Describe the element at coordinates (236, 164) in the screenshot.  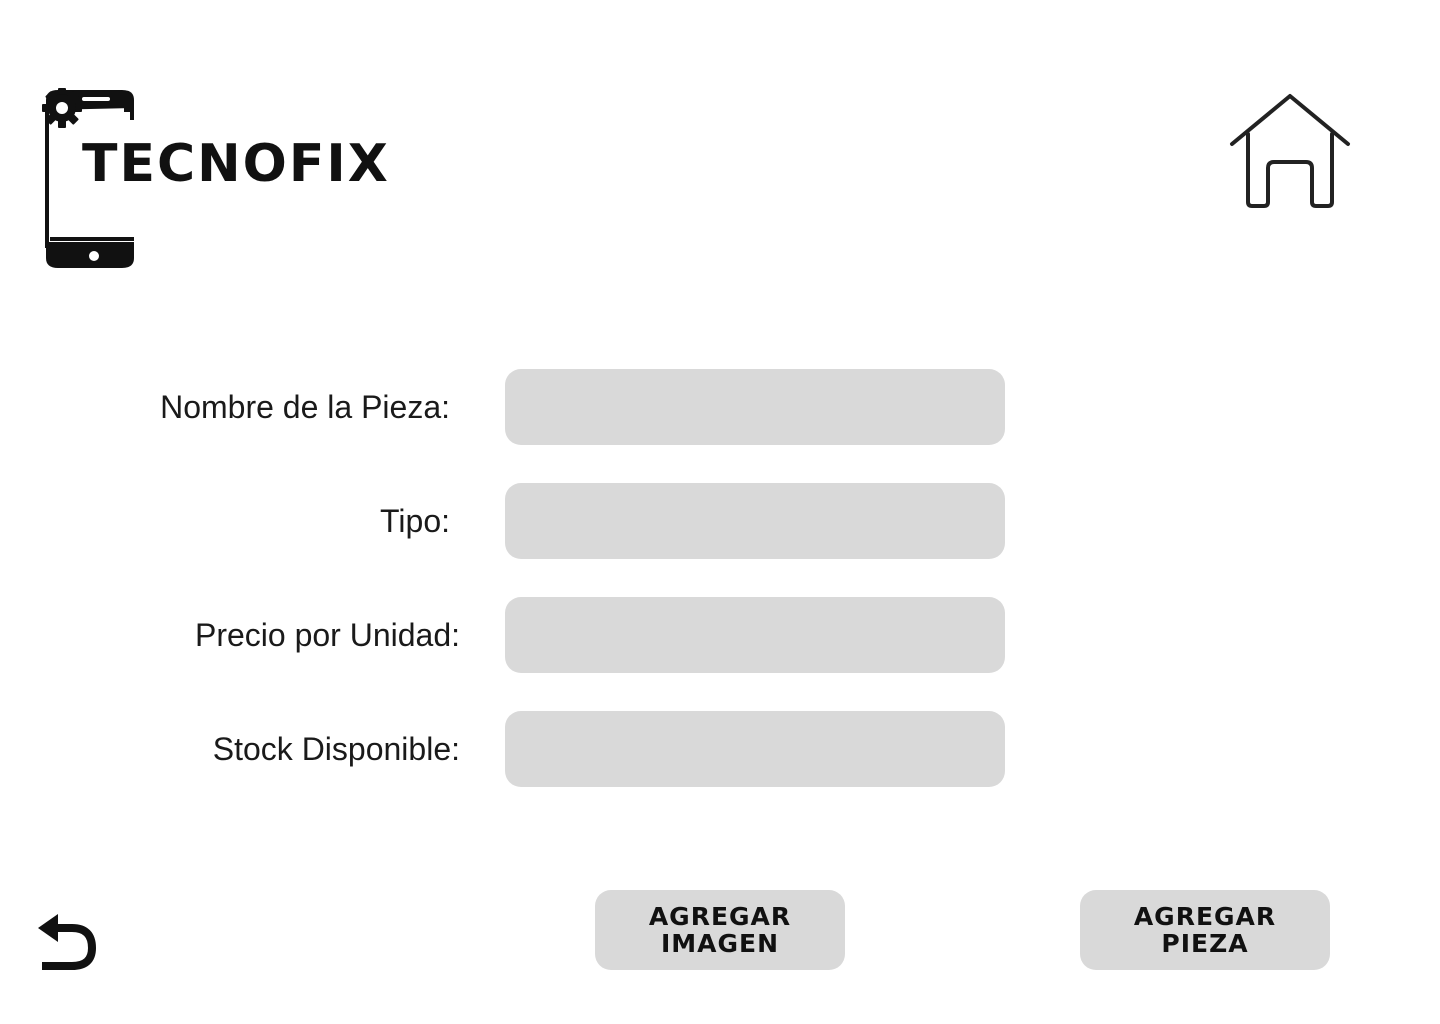
I see `brand-name: TECNOFIX` at that location.